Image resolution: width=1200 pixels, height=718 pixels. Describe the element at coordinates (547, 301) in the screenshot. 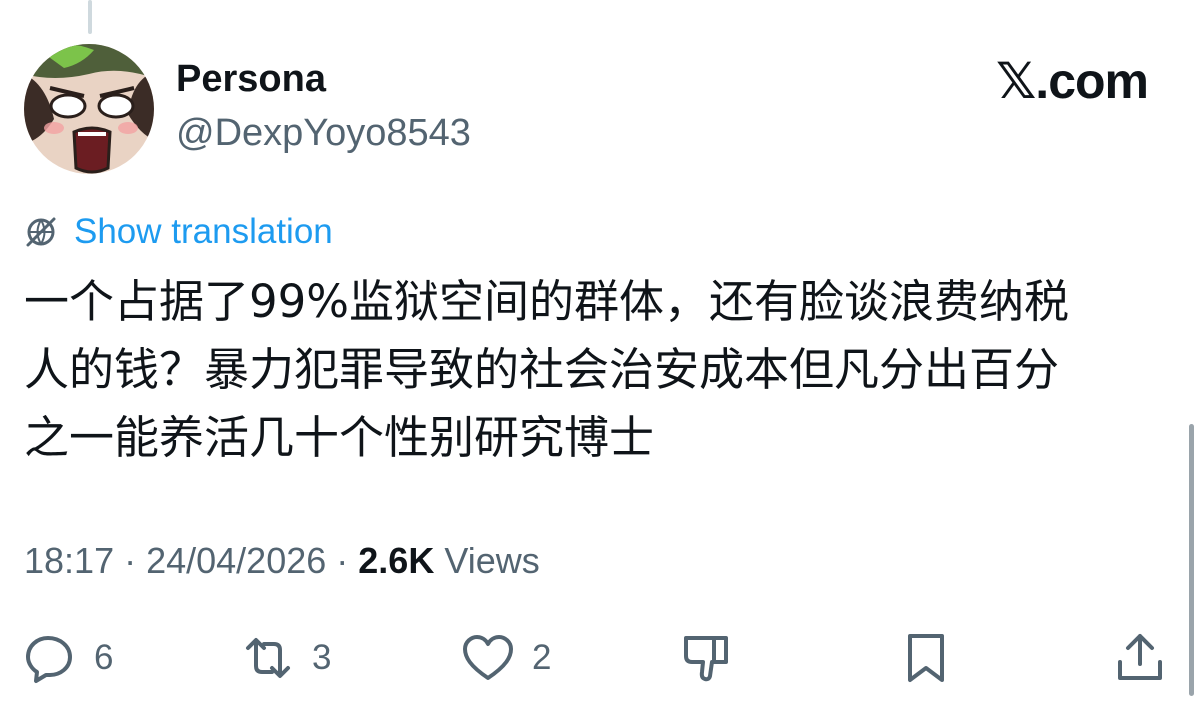

I see `tweet-text-line: 一个占据了99%监狱空间的群体，还有脸谈浪费纳税` at that location.